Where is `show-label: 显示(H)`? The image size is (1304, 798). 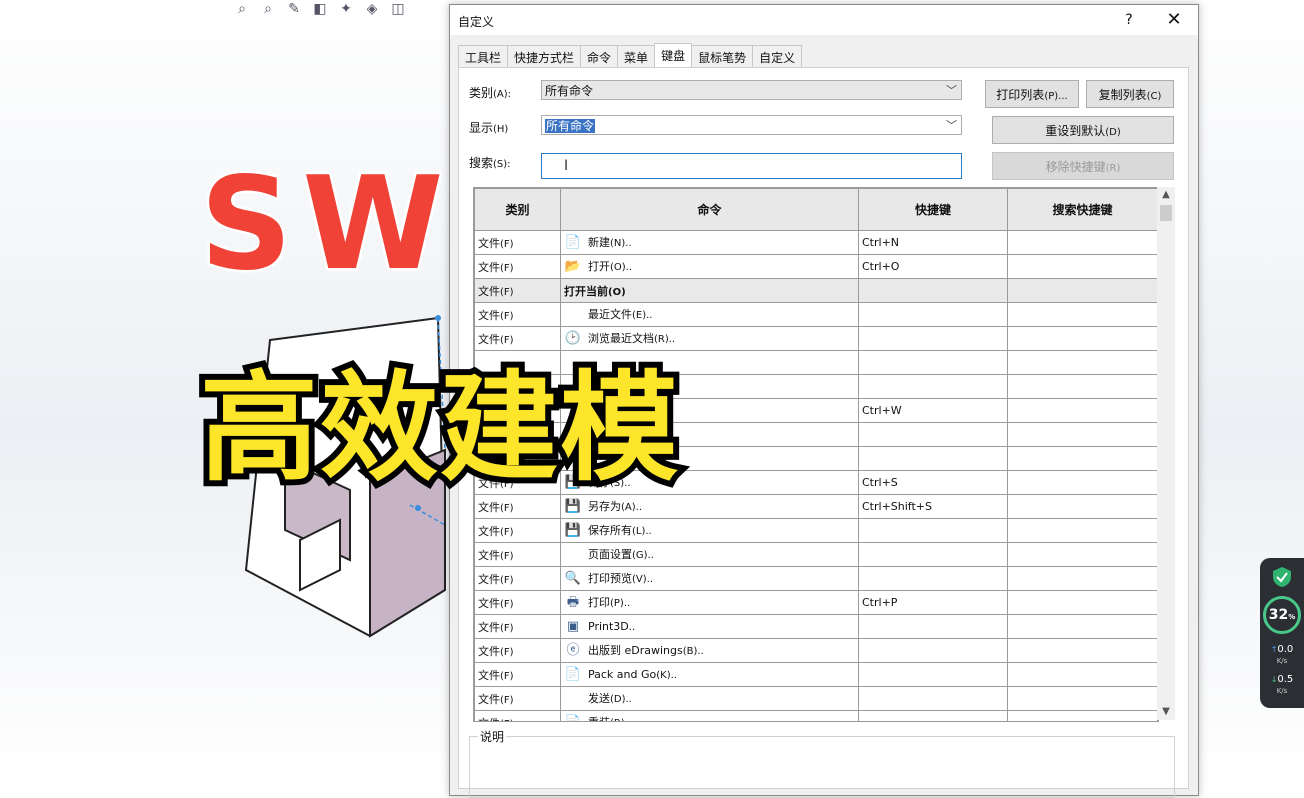 show-label: 显示(H) is located at coordinates (489, 128).